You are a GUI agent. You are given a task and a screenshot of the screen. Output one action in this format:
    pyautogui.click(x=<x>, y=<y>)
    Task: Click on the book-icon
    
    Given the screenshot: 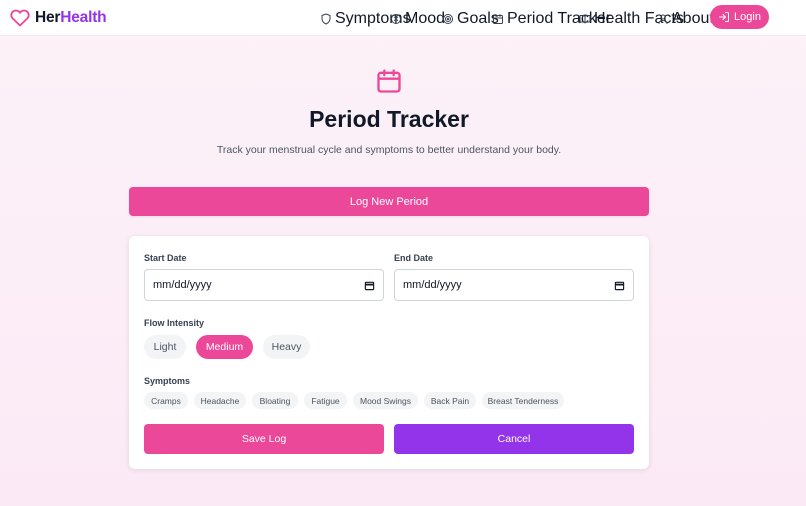 What is the action you would take?
    pyautogui.click(x=585, y=19)
    